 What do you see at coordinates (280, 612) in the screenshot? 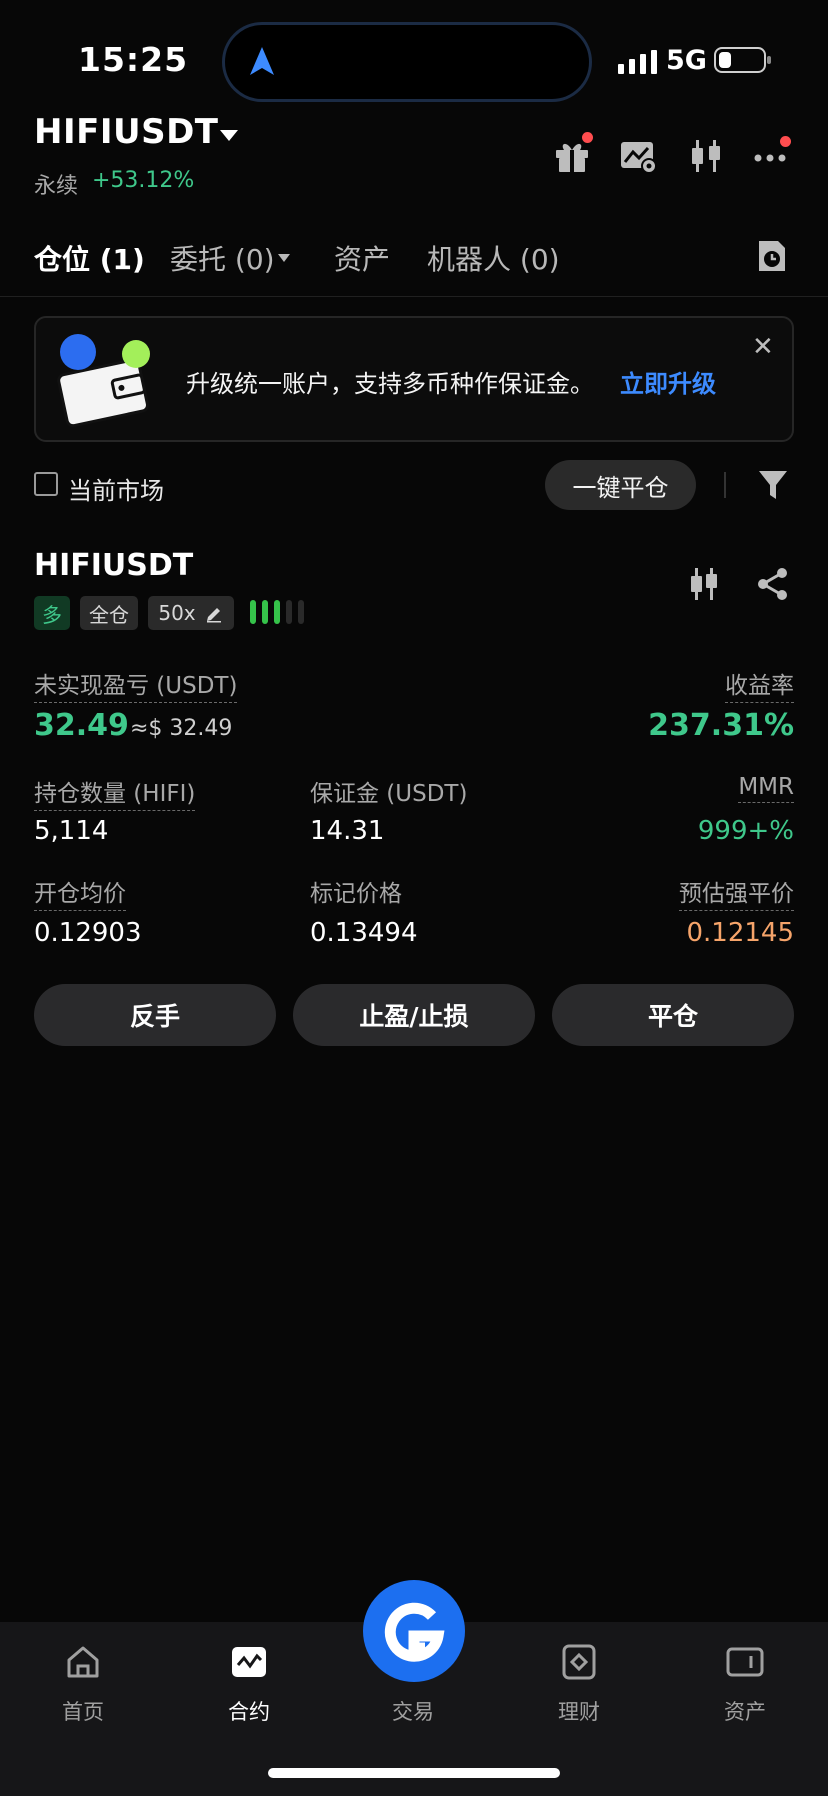
I see `adl-indicator` at bounding box center [280, 612].